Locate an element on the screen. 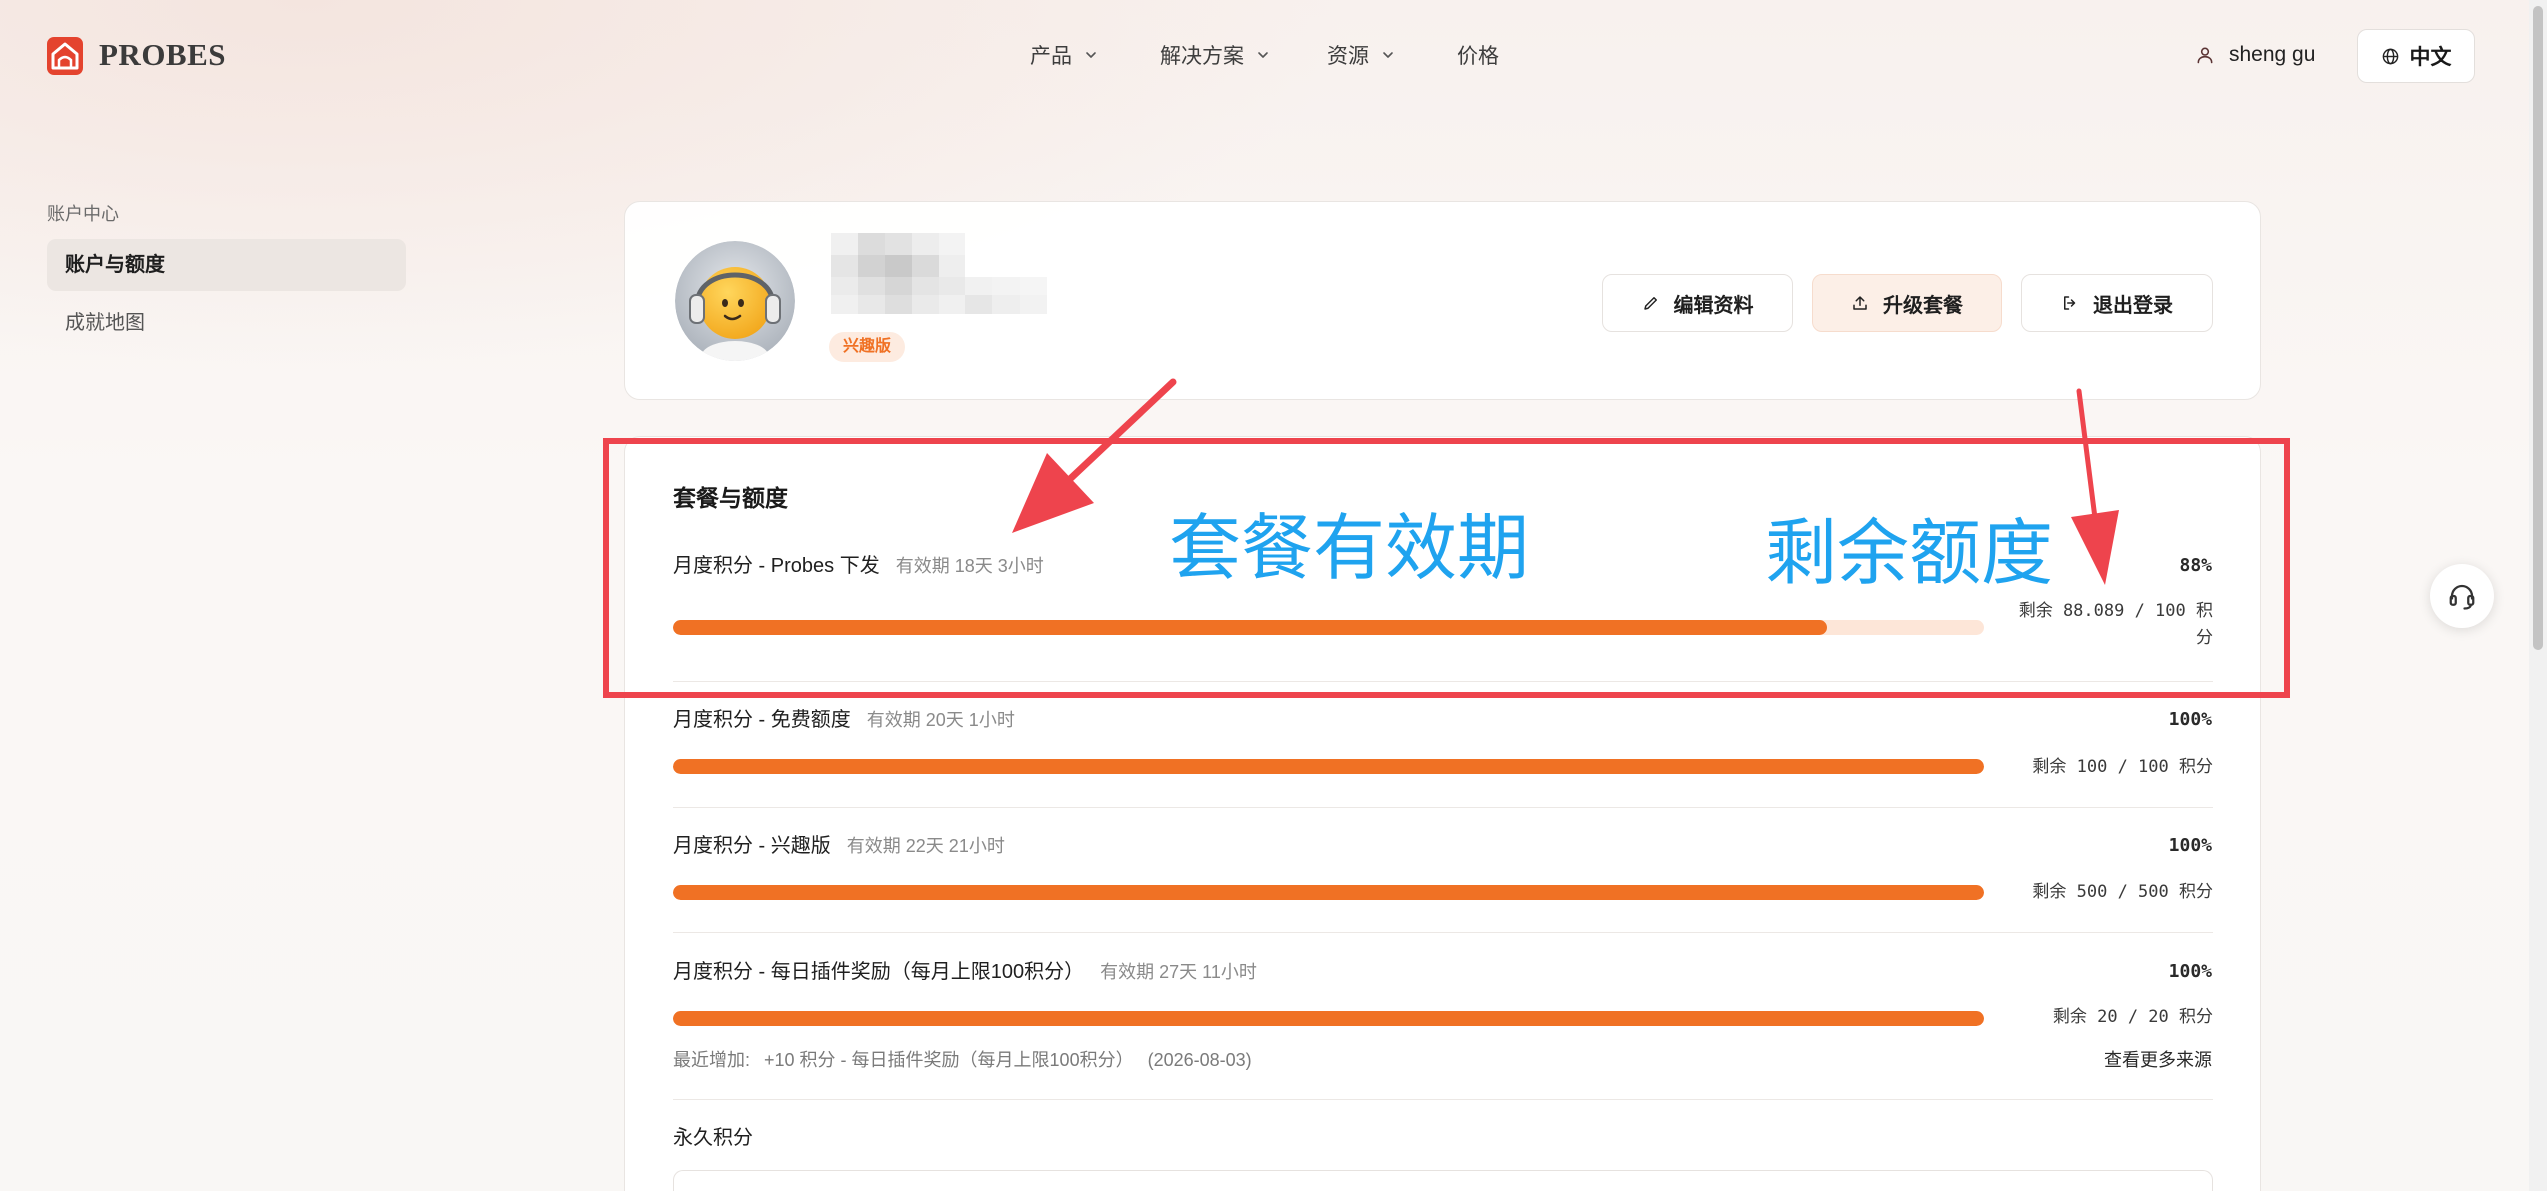 The width and height of the screenshot is (2547, 1191). plan-badge: 兴趣版 is located at coordinates (867, 347).